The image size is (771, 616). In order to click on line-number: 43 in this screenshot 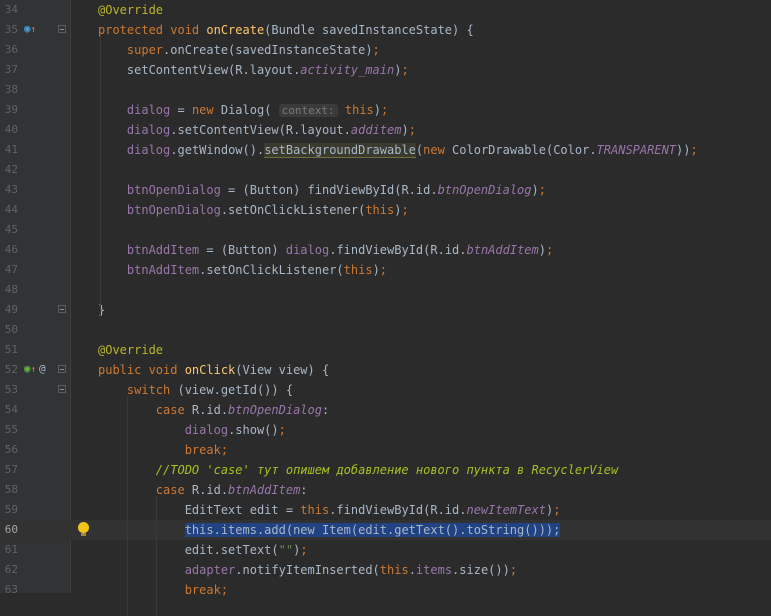, I will do `click(9, 189)`.